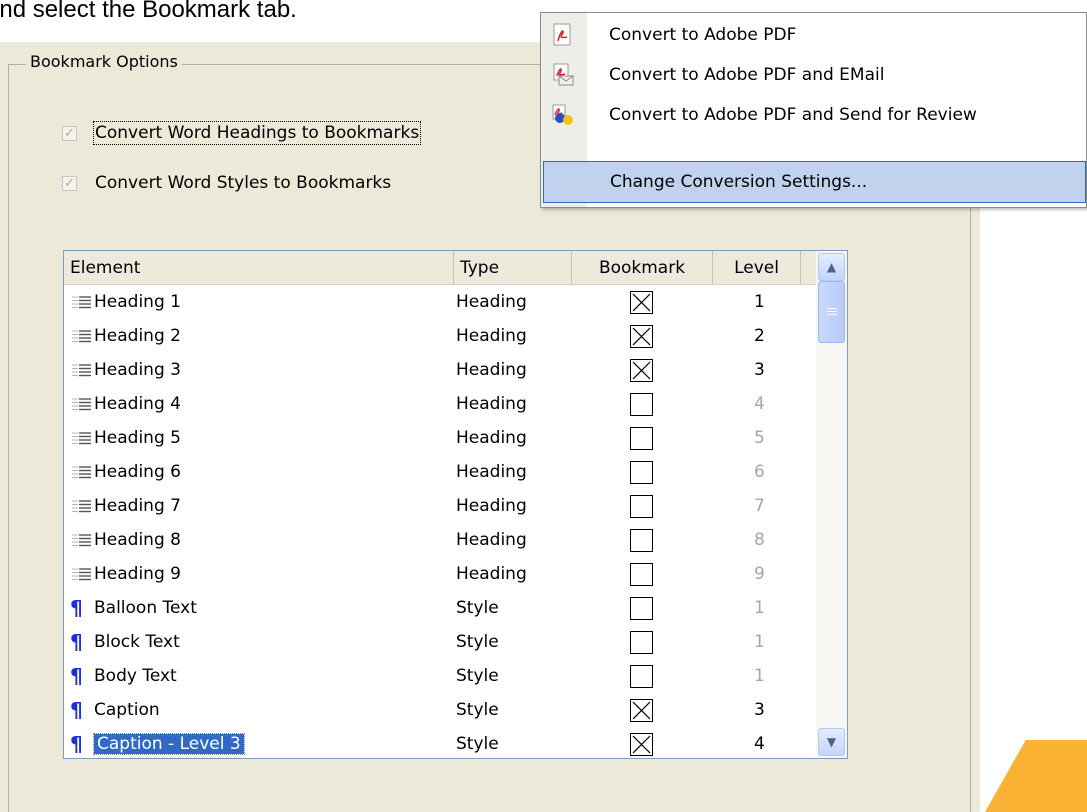 The image size is (1087, 812). I want to click on table-row: ¶ Balloon Text Style 1, so click(440, 608).